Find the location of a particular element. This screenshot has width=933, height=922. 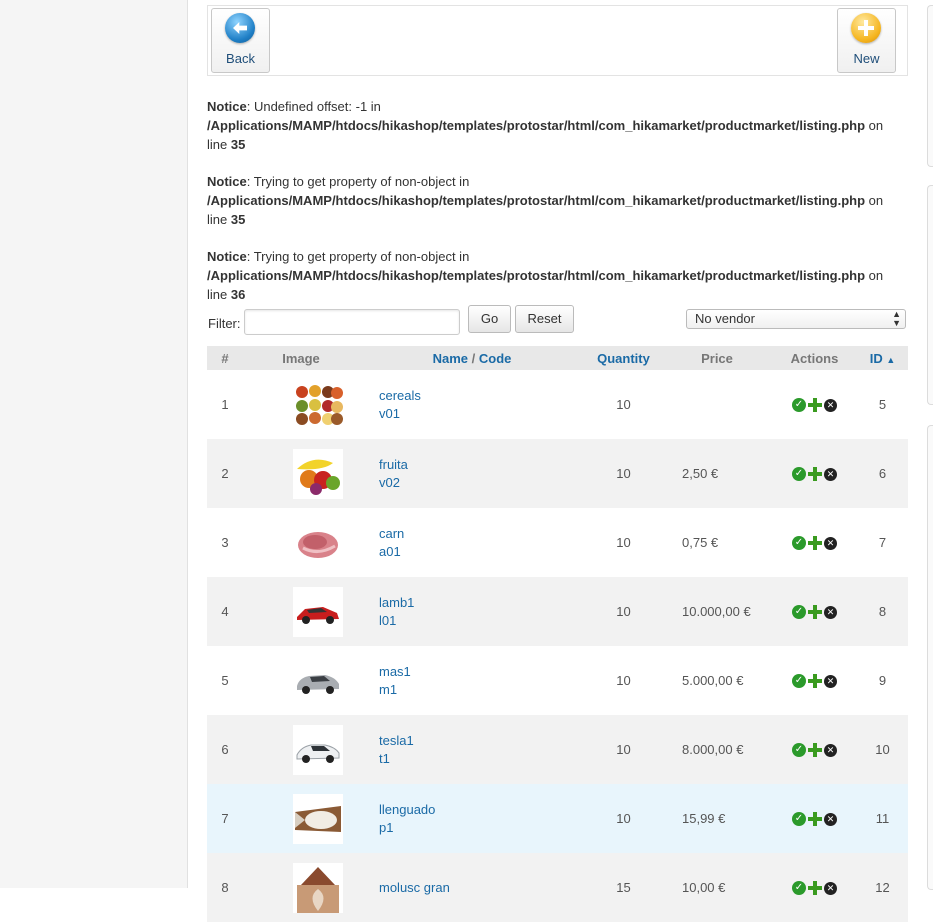

reset-button: Reset is located at coordinates (544, 319).